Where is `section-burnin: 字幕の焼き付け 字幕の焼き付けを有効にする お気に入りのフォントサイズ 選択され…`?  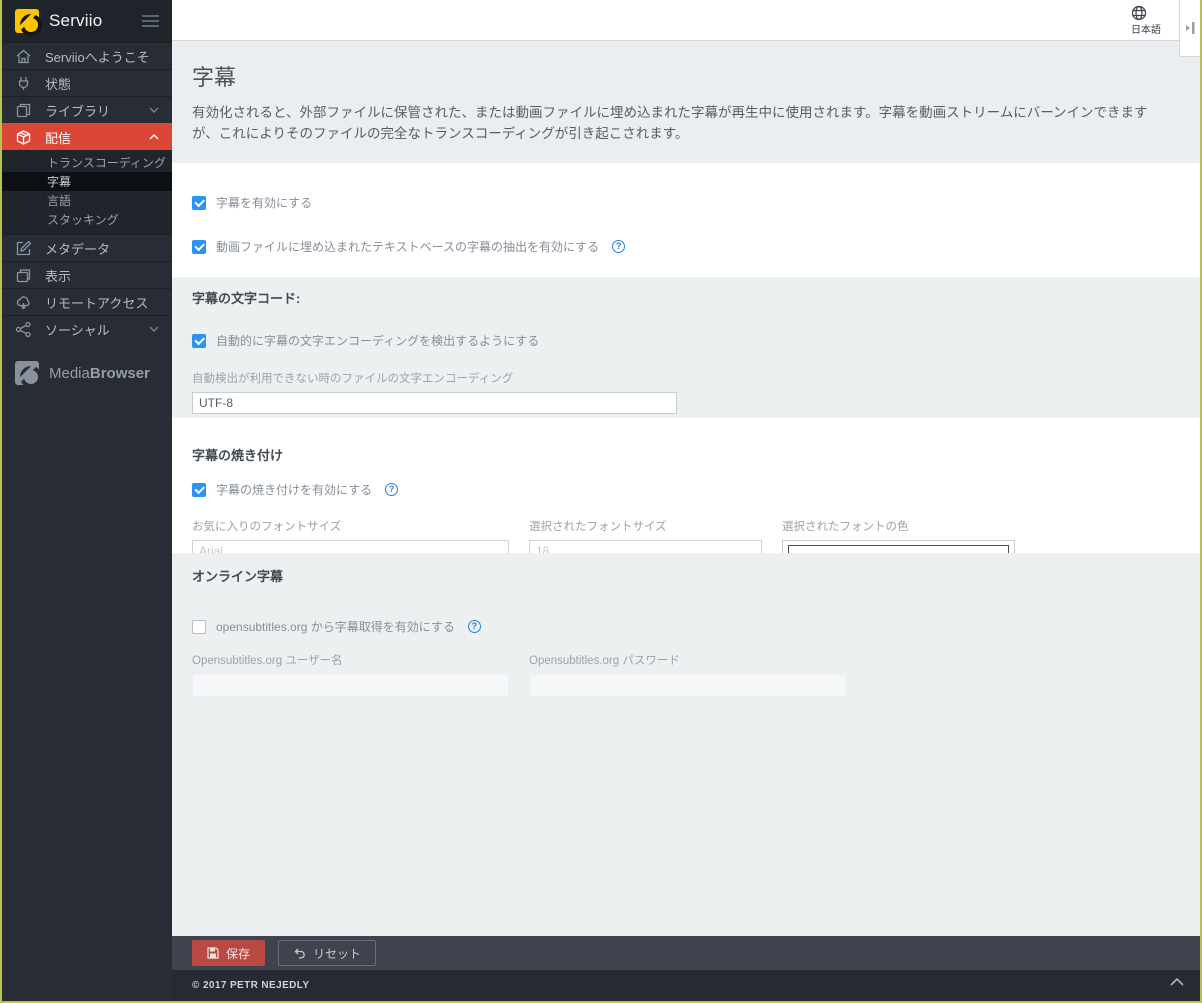
section-burnin: 字幕の焼き付け 字幕の焼き付けを有効にする お気に入りのフォントサイズ 選択され… is located at coordinates (686, 490).